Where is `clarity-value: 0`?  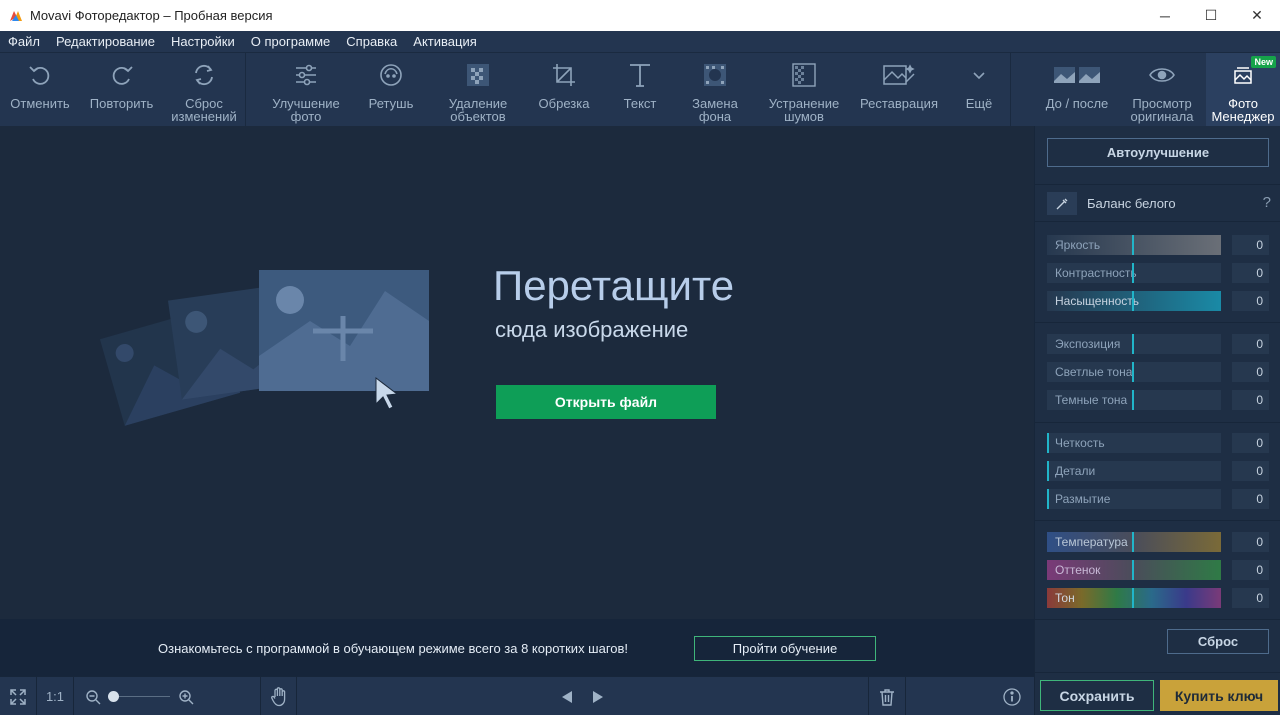
clarity-value: 0 is located at coordinates (1250, 443).